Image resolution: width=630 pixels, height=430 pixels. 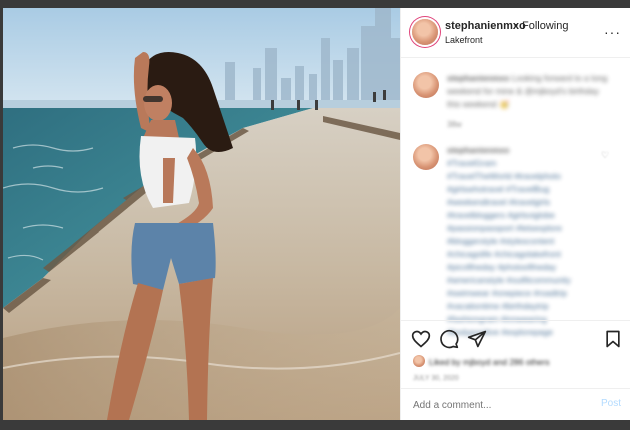 I want to click on window-bottom-border, so click(x=315, y=425).